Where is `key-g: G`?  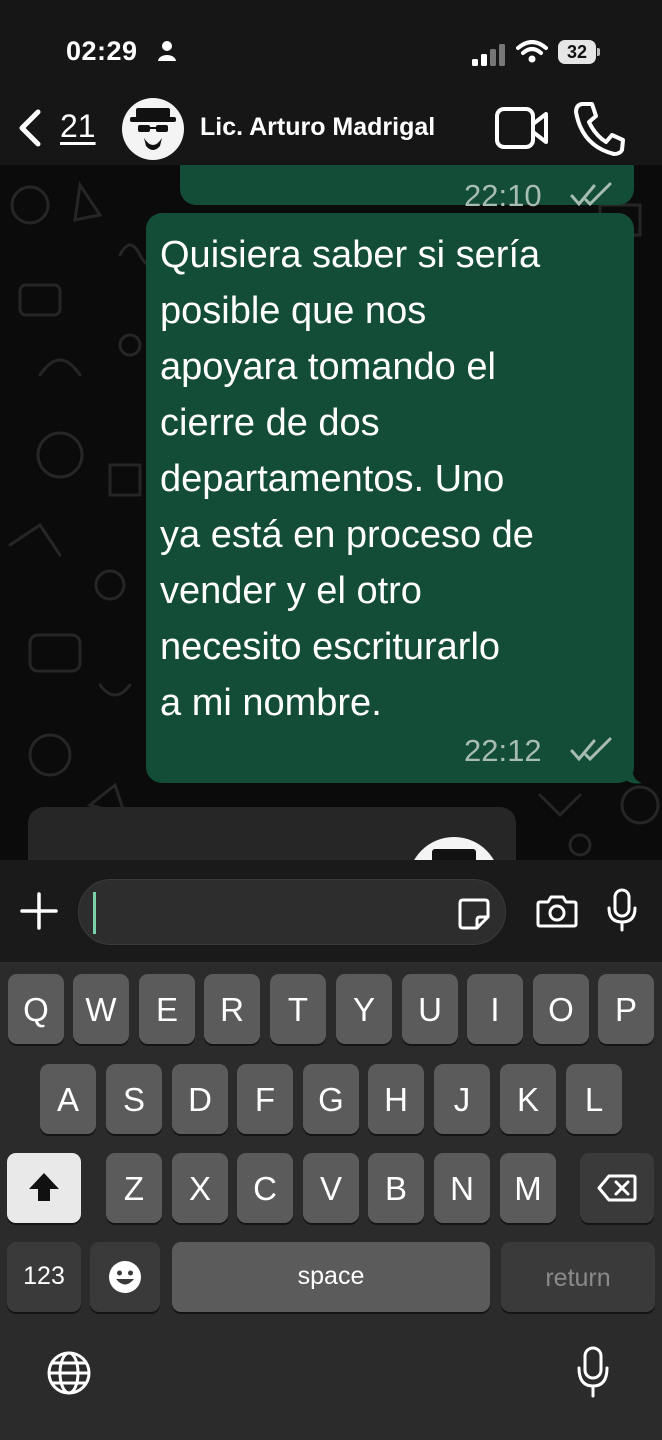 key-g: G is located at coordinates (331, 1099).